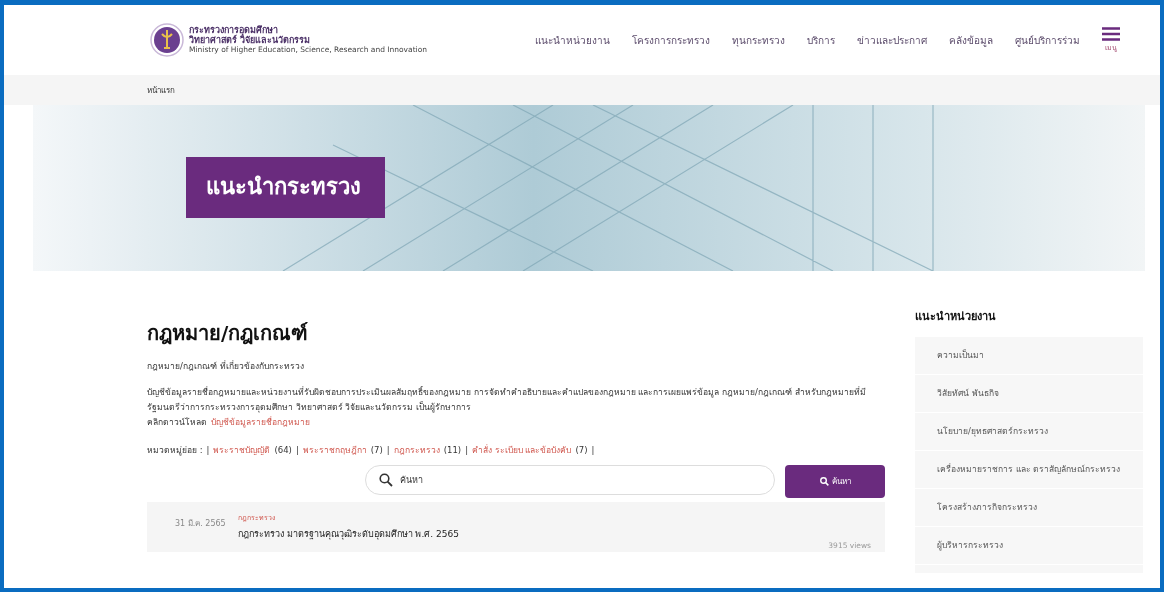  I want to click on page-banner-title: แนะนำกระทรวง, so click(285, 187).